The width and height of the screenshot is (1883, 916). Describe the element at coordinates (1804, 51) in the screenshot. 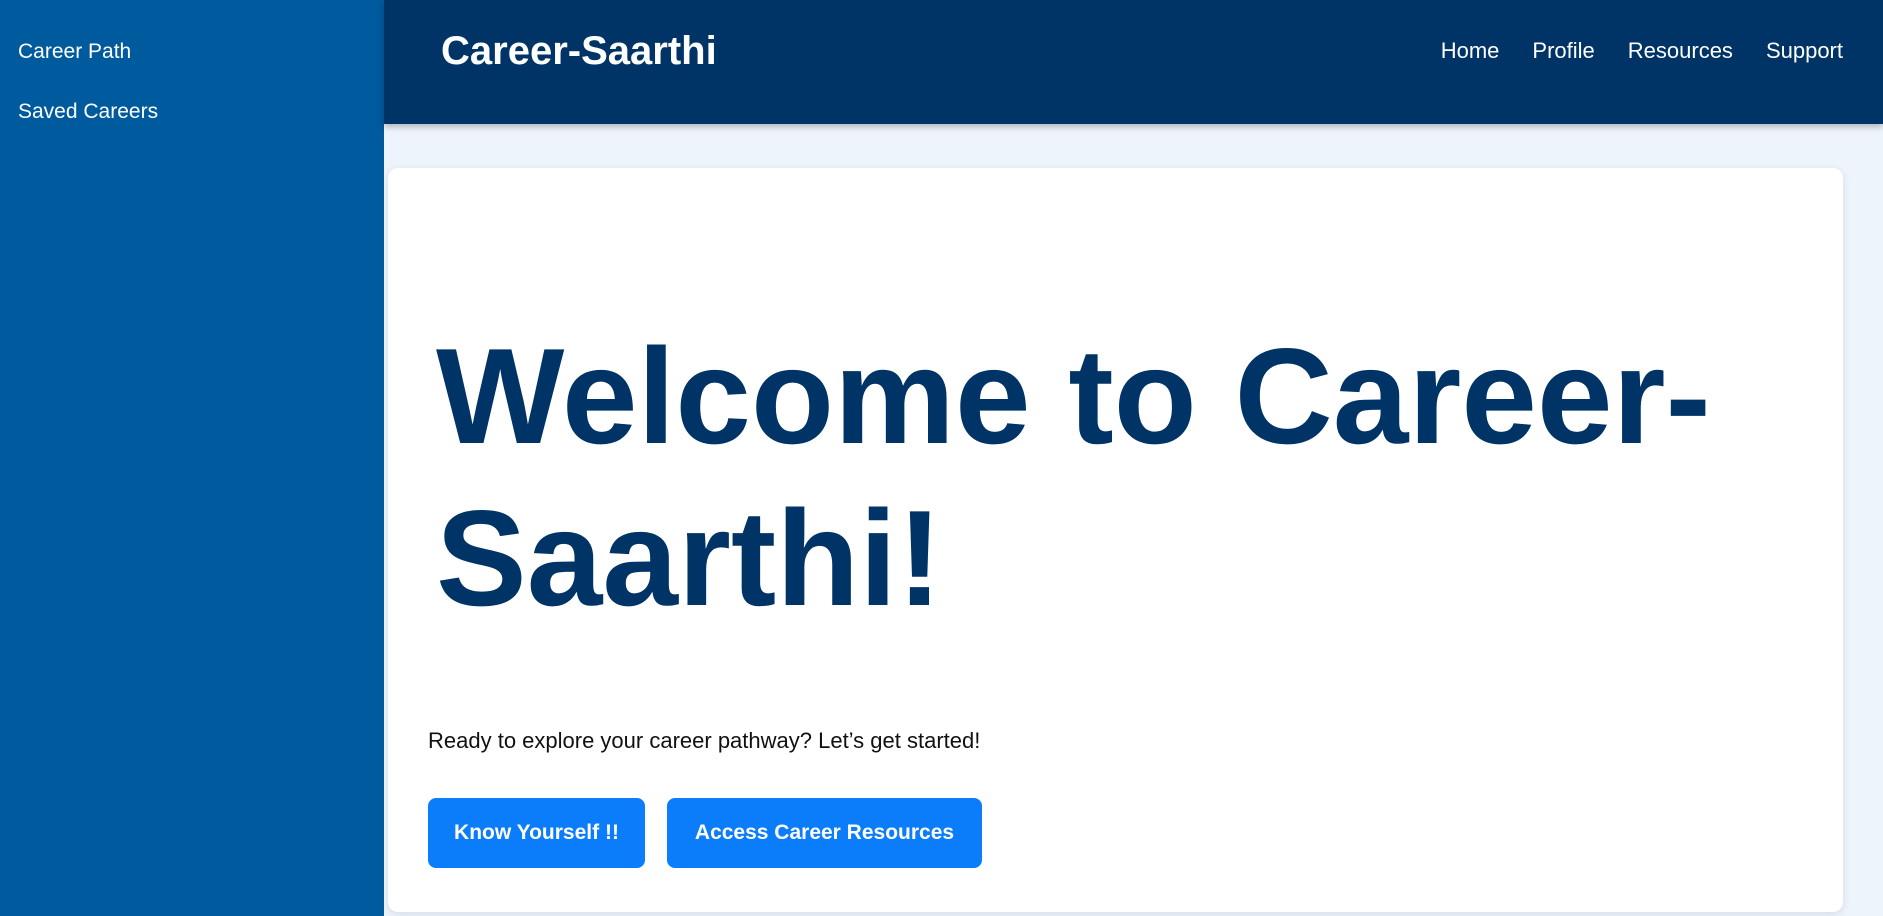

I see `nav-link-support: Support` at that location.